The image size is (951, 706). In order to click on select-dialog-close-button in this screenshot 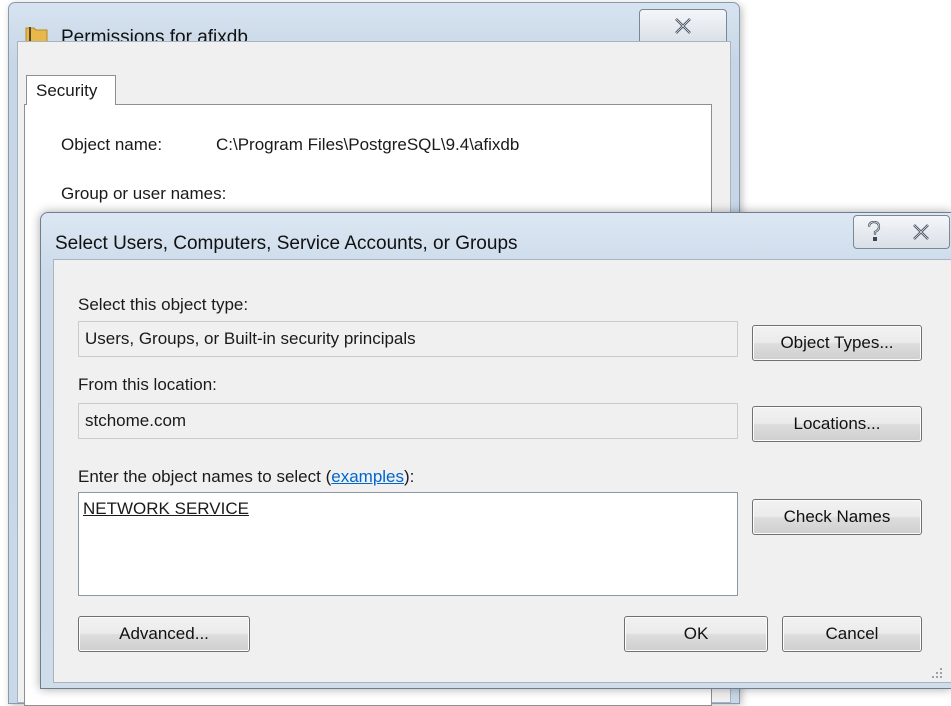, I will do `click(921, 232)`.